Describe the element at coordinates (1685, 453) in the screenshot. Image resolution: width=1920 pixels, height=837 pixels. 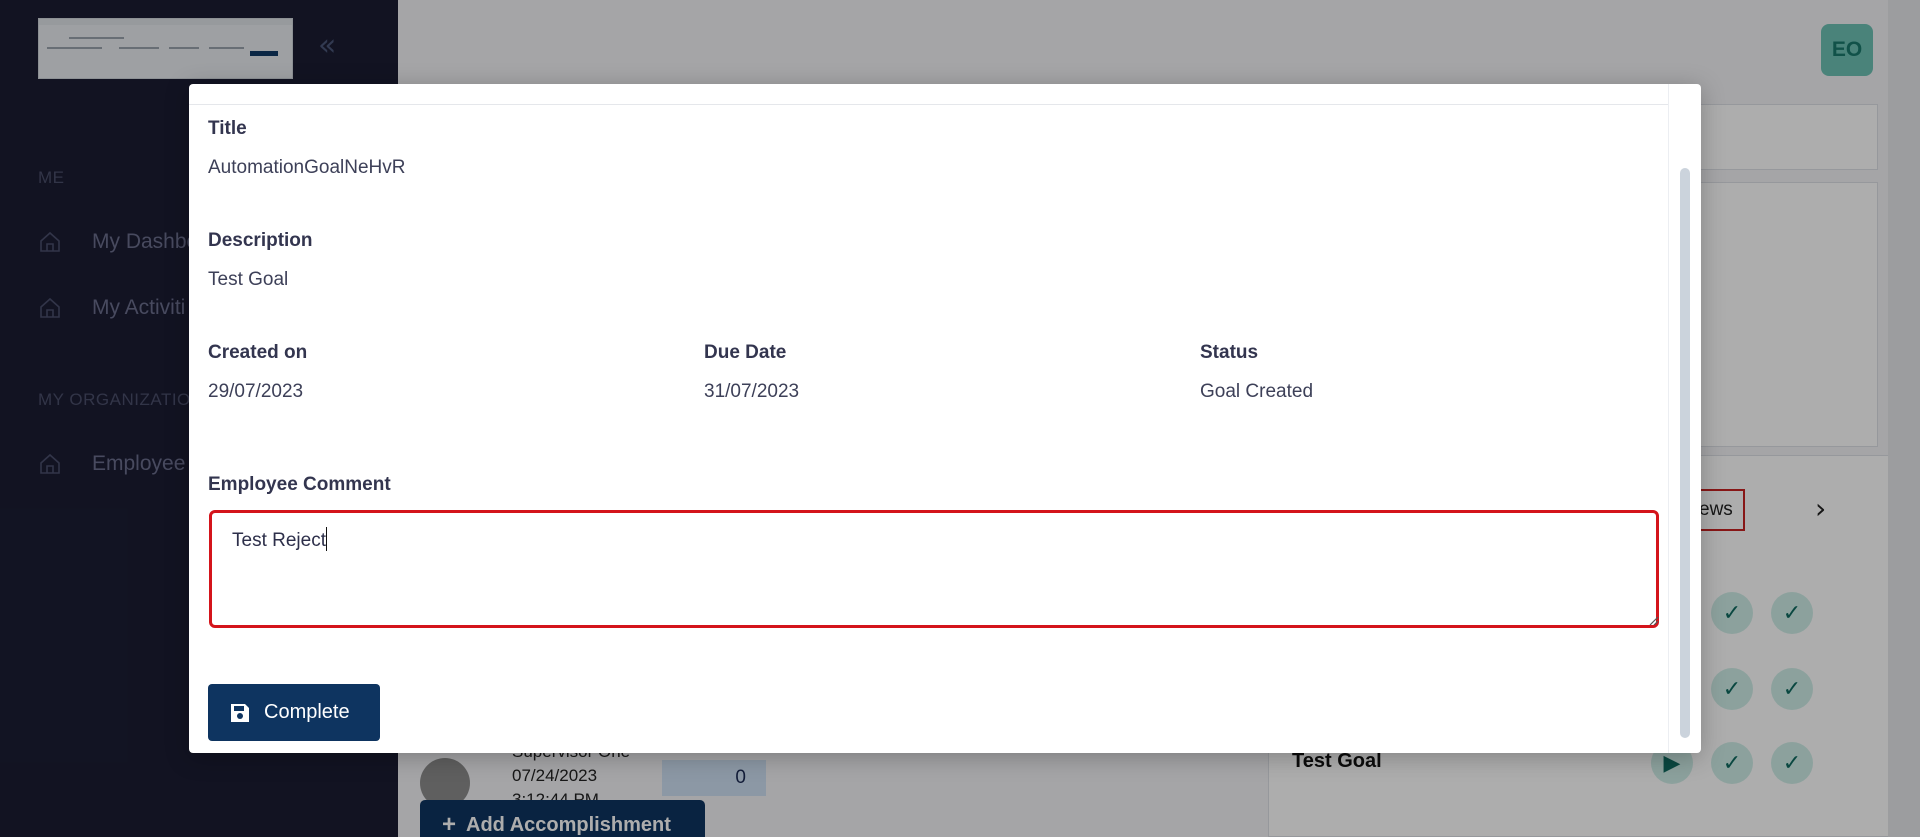
I see `modal-scrollbar` at that location.